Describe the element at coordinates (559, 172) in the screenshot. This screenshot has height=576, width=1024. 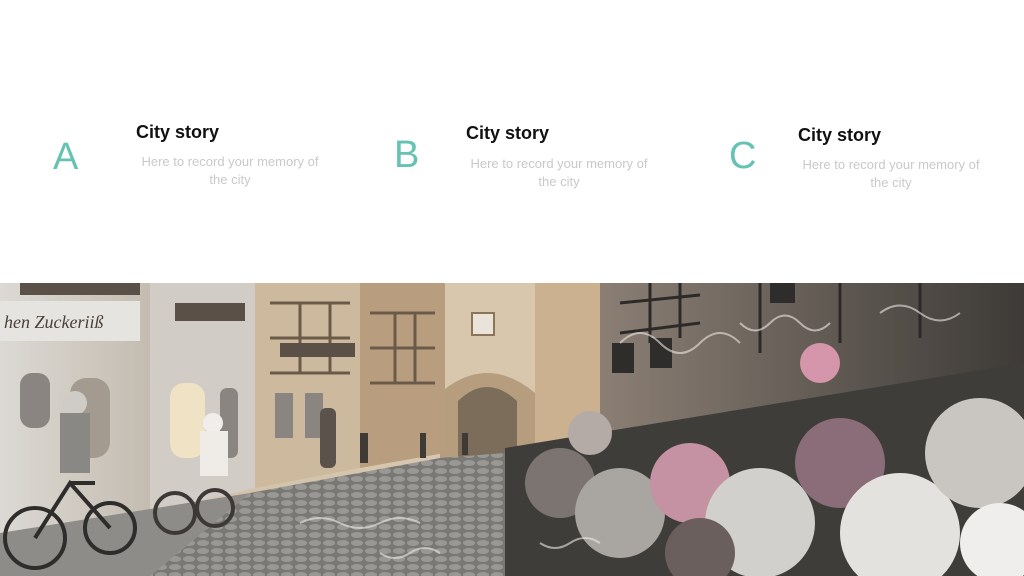
I see `feature-description-b: Here to record your memory of the city` at that location.